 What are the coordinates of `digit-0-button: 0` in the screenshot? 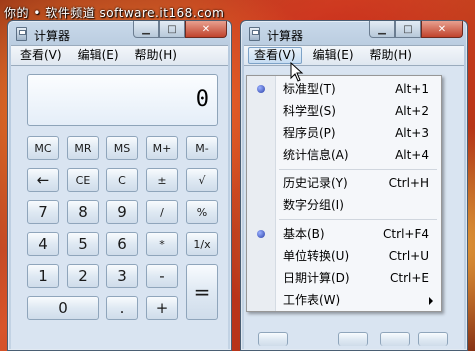 It's located at (63, 308).